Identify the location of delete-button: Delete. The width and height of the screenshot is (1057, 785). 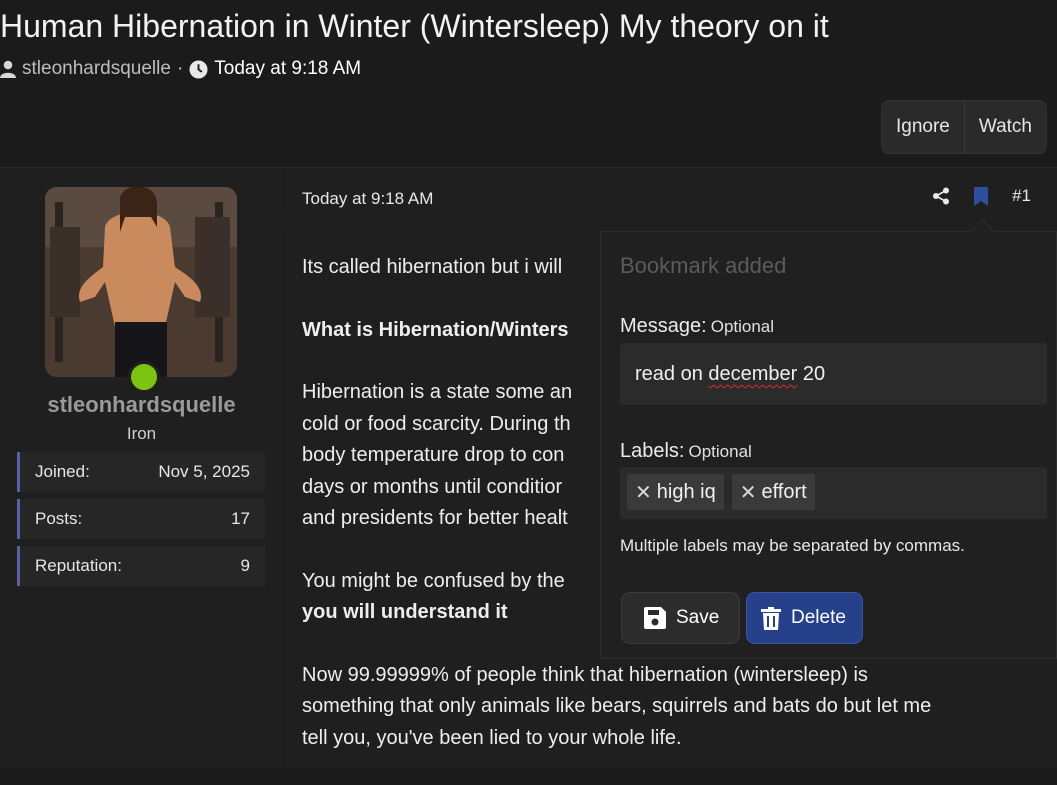
(804, 618).